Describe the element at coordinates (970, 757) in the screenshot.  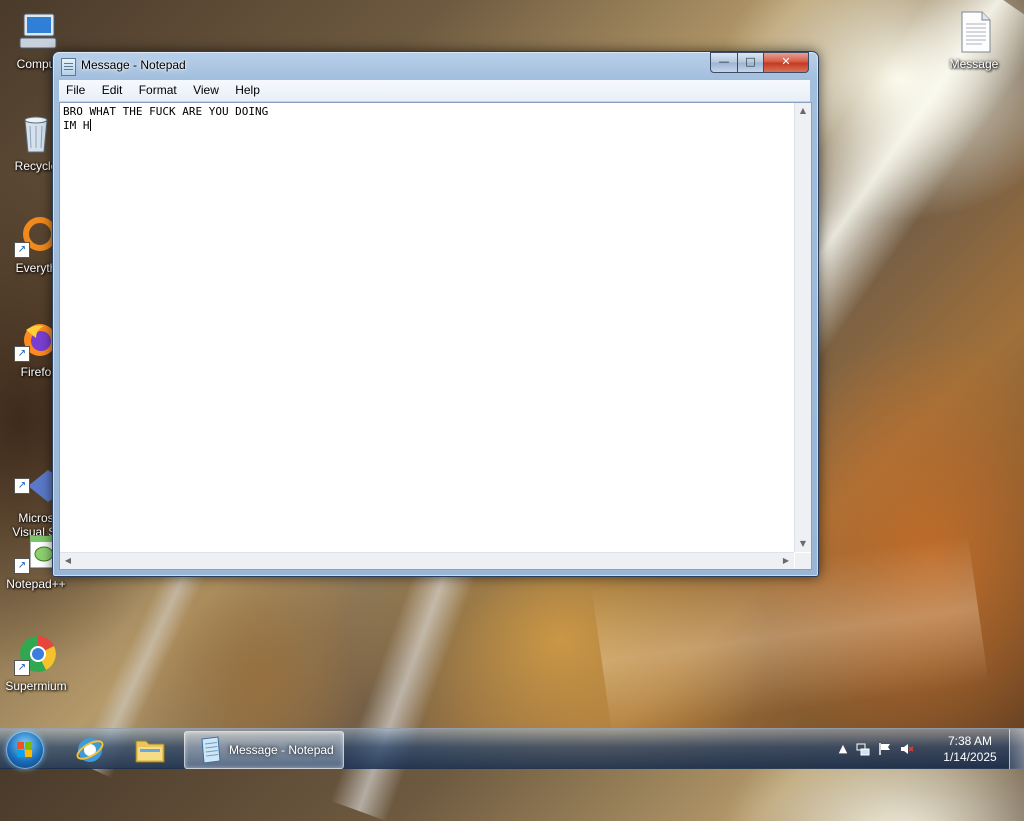
I see `clock-date: 1/14/2025` at that location.